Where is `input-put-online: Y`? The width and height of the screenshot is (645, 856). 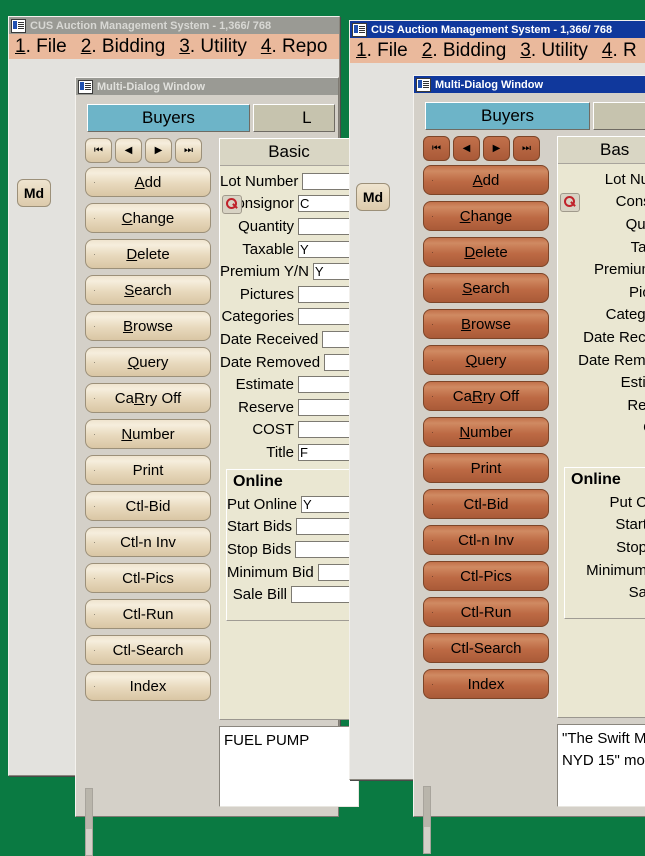 input-put-online: Y is located at coordinates (326, 504).